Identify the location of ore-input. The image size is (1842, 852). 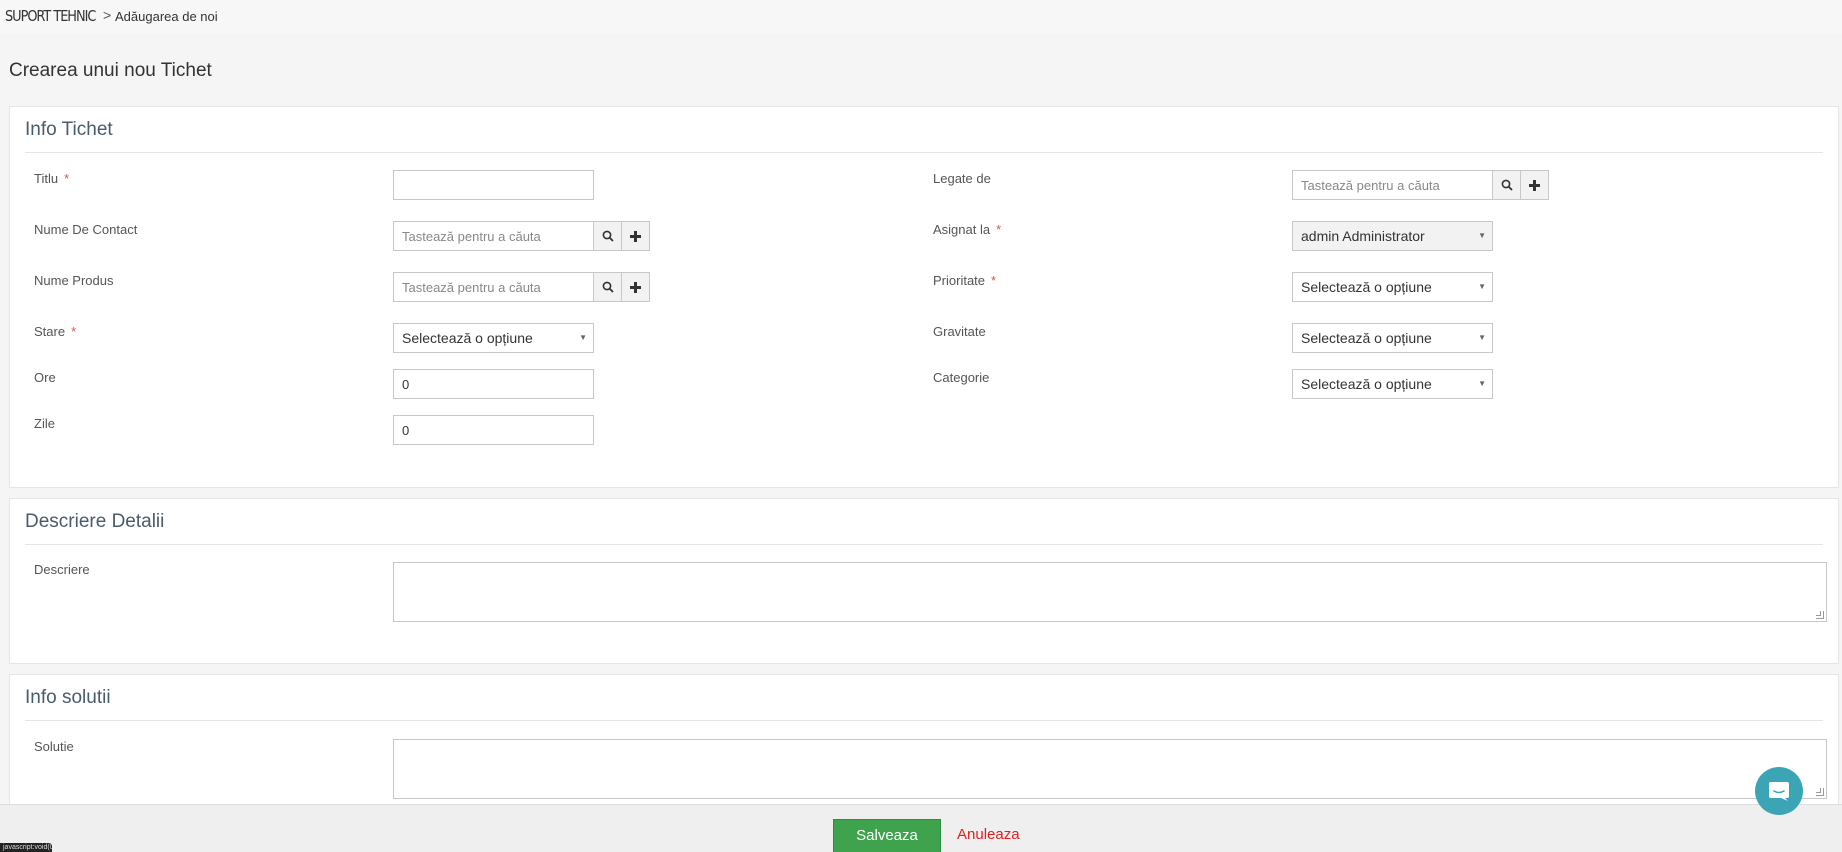
(493, 384).